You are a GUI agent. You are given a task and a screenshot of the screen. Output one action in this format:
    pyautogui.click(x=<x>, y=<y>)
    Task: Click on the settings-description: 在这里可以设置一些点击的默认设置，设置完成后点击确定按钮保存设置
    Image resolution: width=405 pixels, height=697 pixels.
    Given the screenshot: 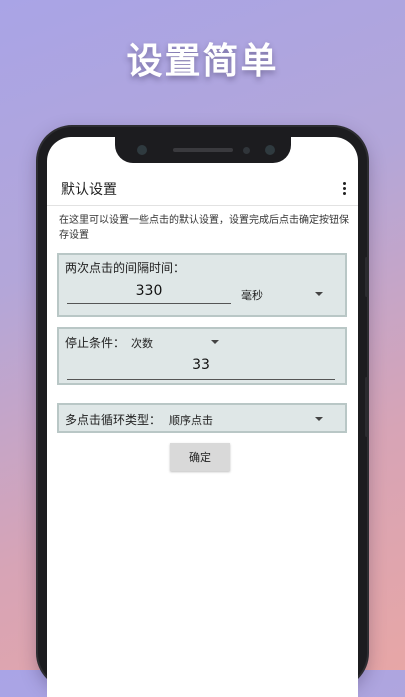 What is the action you would take?
    pyautogui.click(x=204, y=228)
    